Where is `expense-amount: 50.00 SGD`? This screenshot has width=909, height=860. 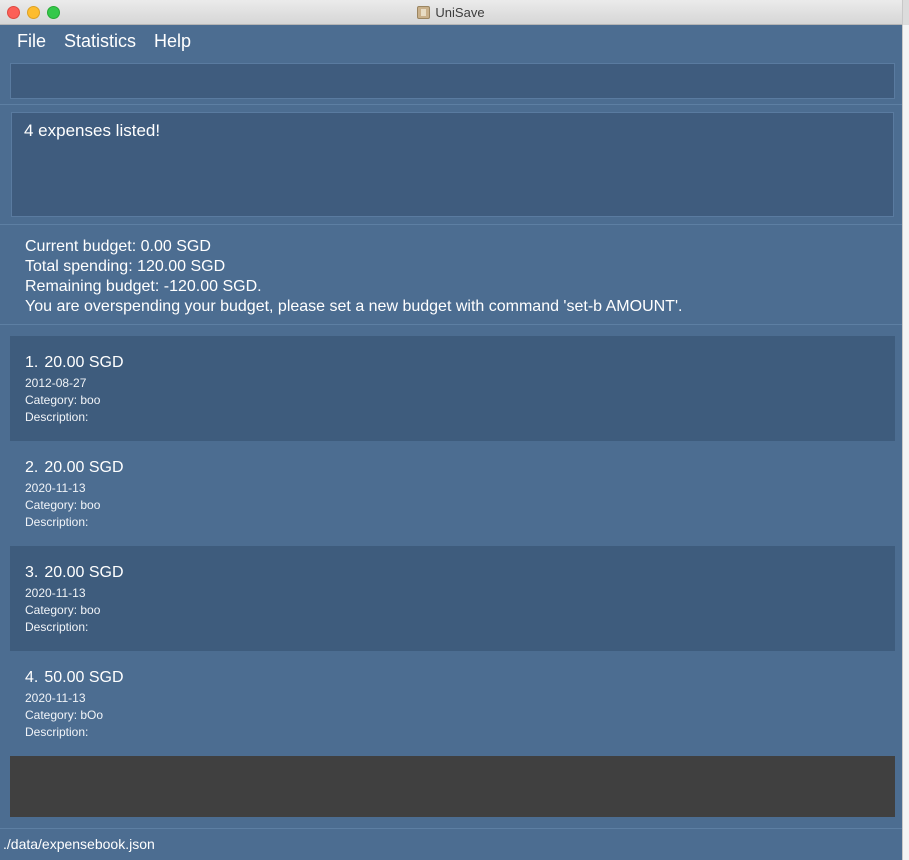
expense-amount: 50.00 SGD is located at coordinates (84, 677).